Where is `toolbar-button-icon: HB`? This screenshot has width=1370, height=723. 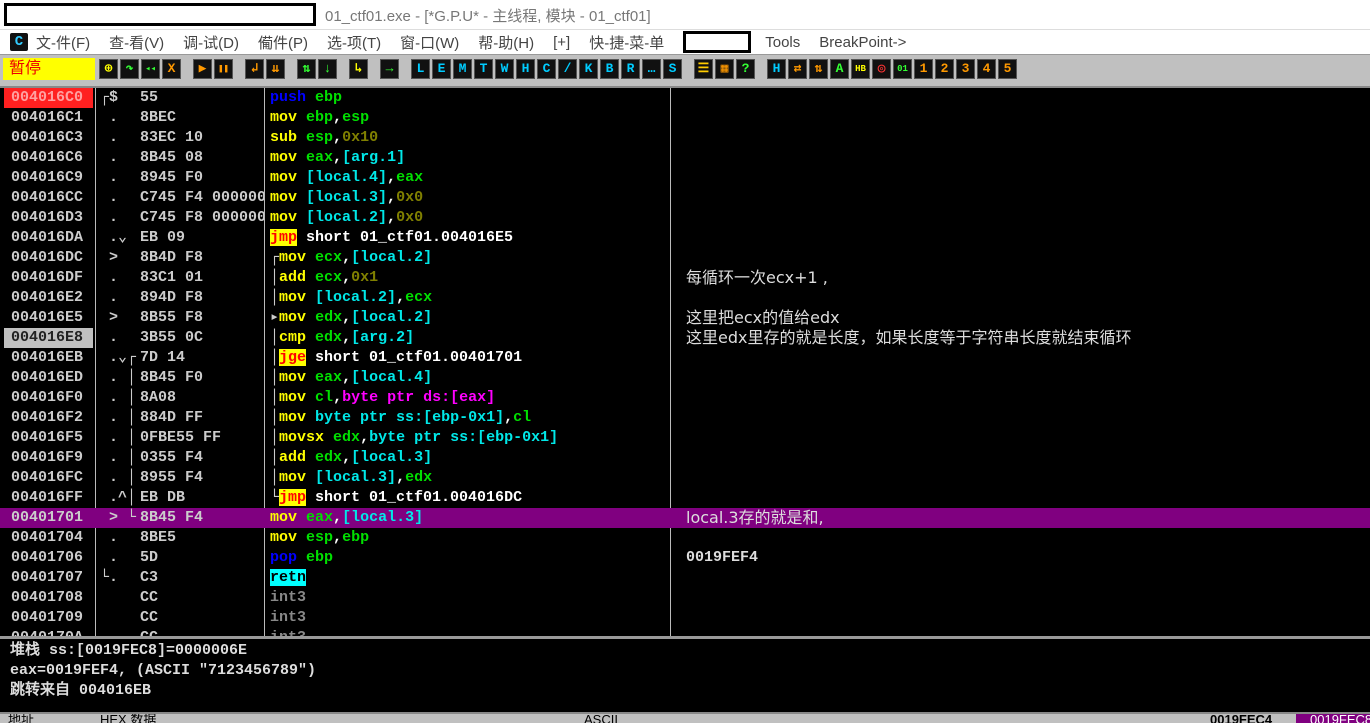 toolbar-button-icon: HB is located at coordinates (860, 68).